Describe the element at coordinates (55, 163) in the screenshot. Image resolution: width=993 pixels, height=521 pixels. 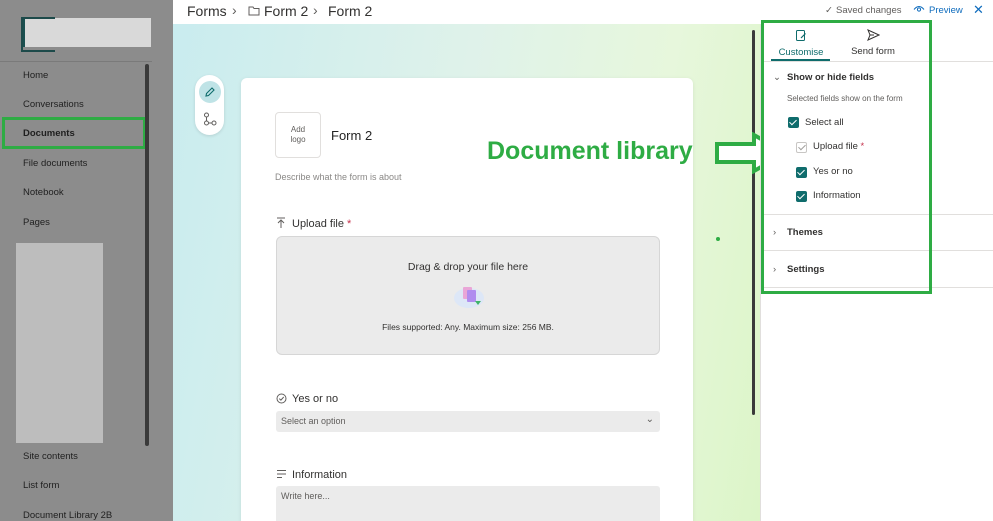
I see `sidebar-item-file-documents: File documents` at that location.